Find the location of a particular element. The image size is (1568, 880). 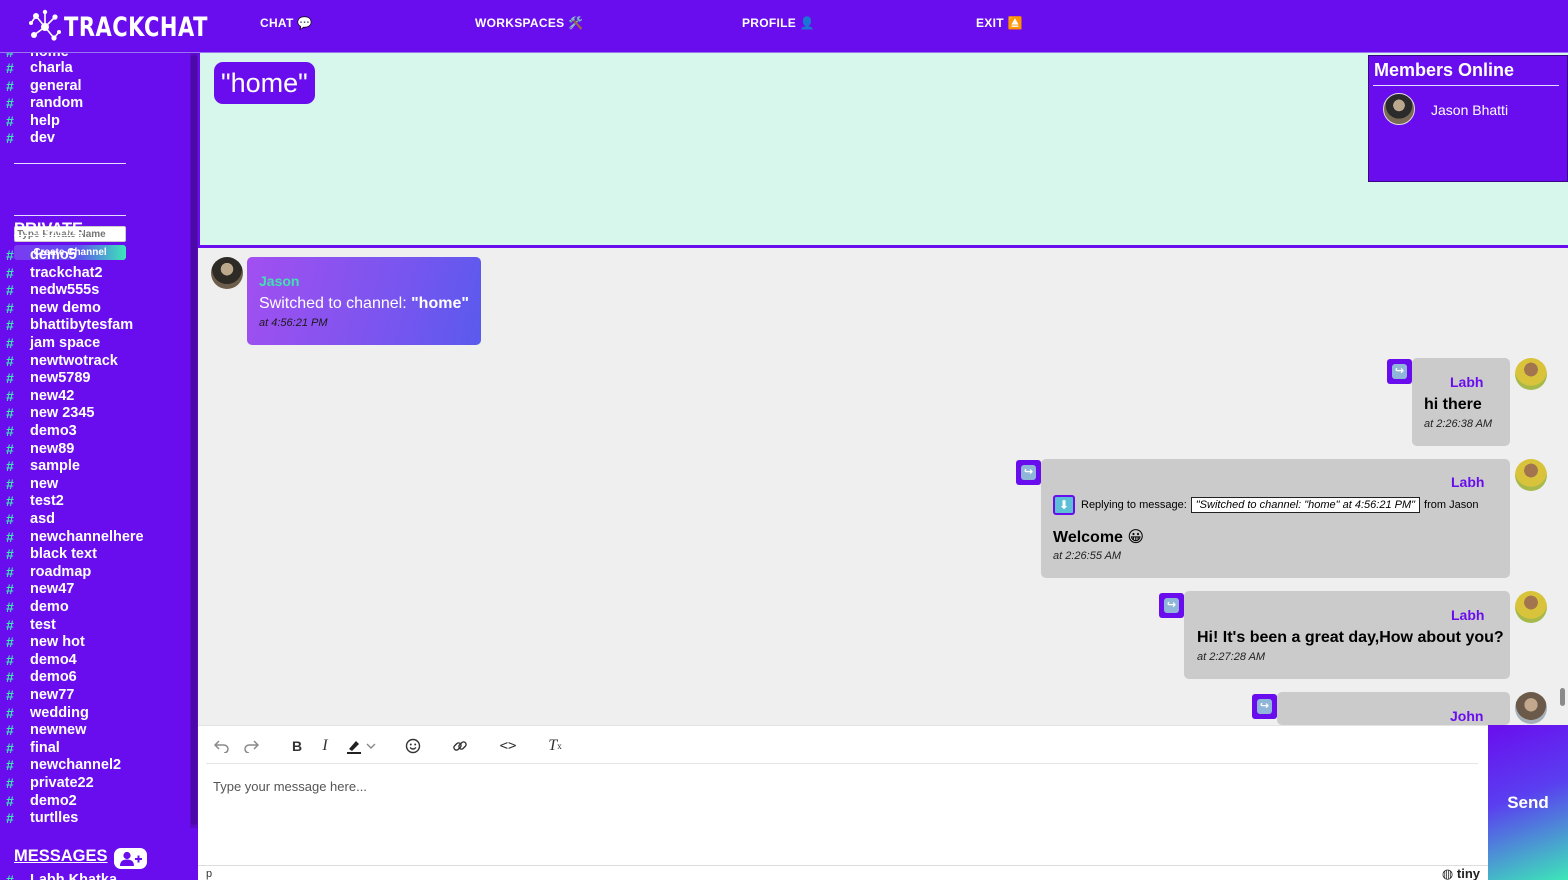

channel-item: # roadmap is located at coordinates (45, 572).